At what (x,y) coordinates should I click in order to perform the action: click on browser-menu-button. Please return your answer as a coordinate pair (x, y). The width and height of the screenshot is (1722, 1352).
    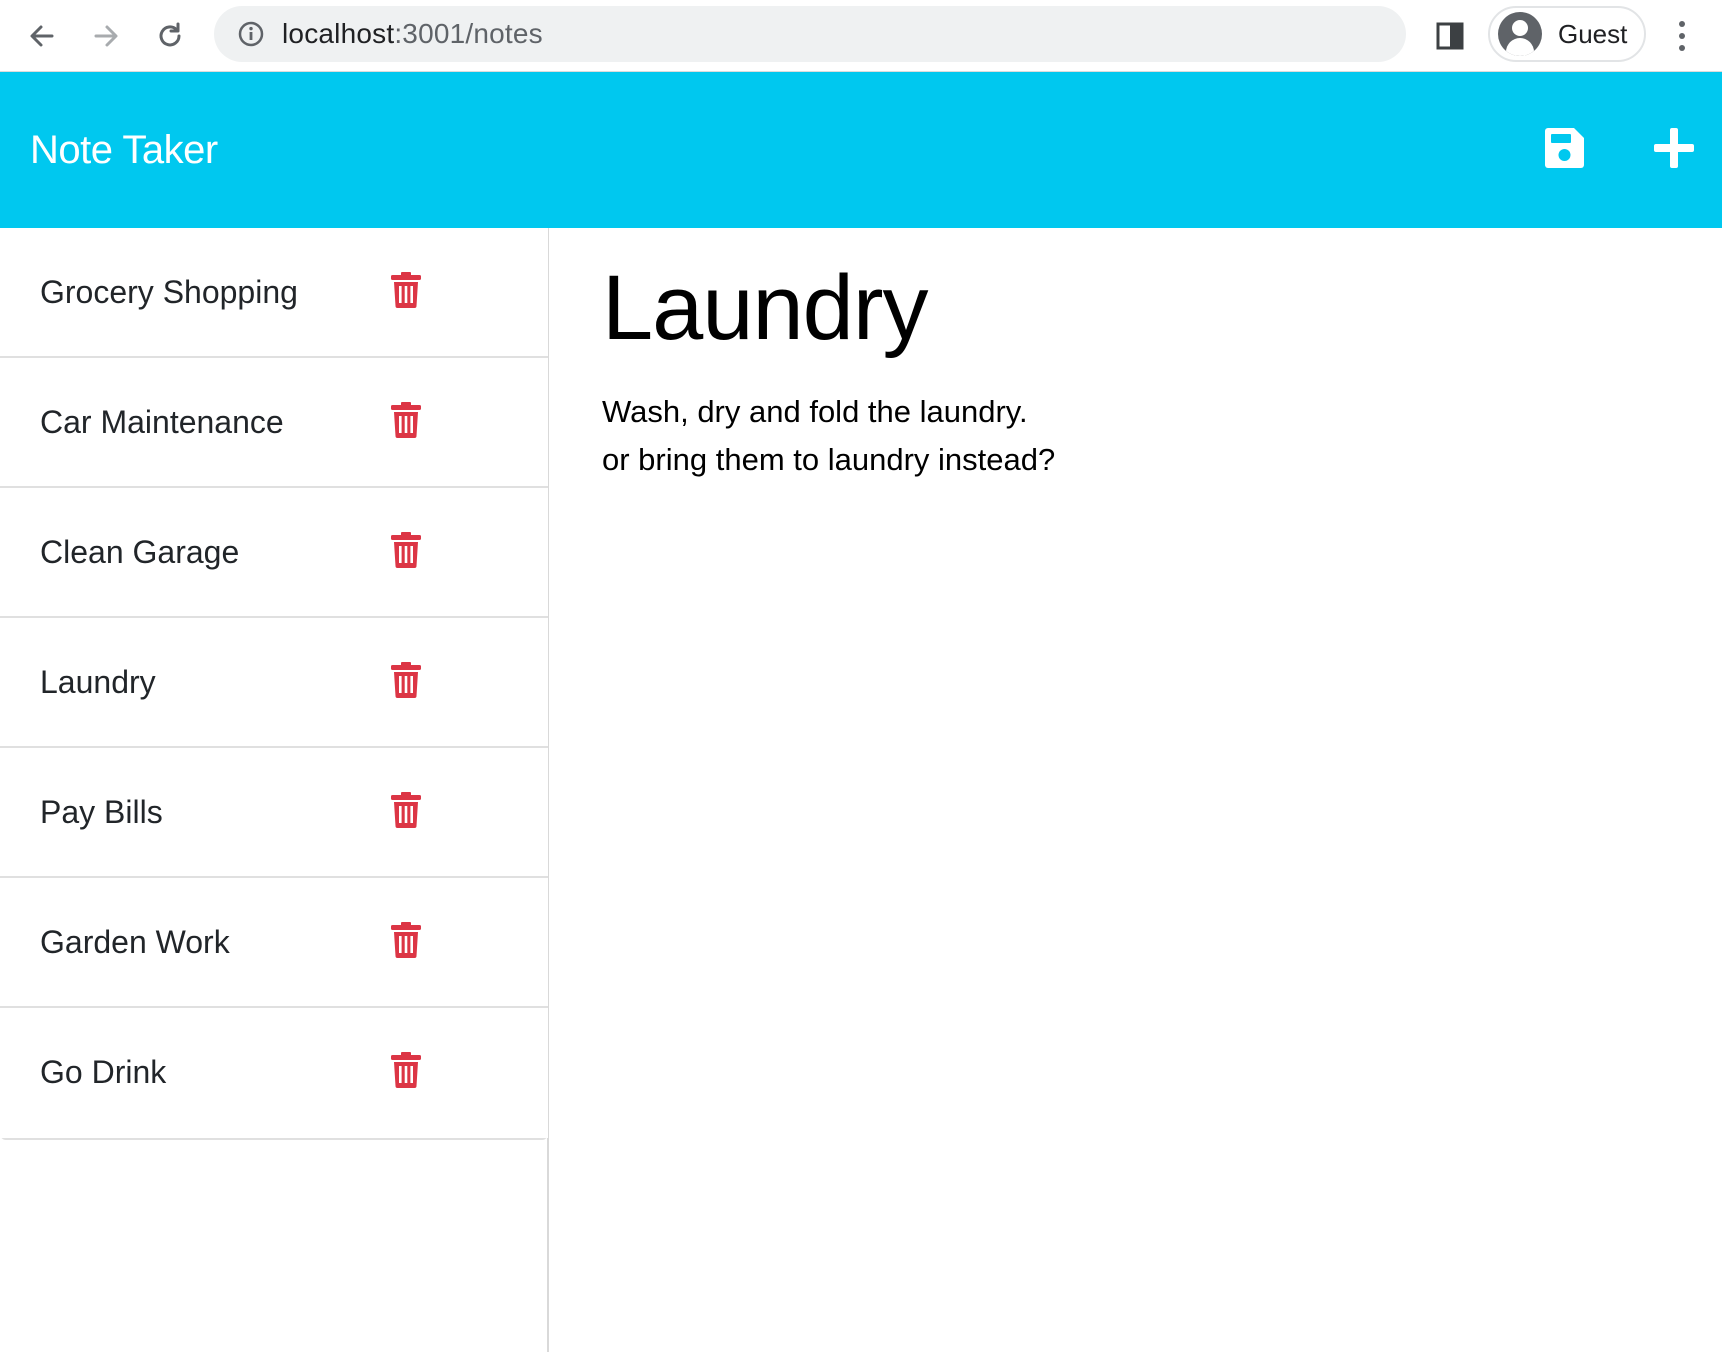
    Looking at the image, I should click on (1682, 36).